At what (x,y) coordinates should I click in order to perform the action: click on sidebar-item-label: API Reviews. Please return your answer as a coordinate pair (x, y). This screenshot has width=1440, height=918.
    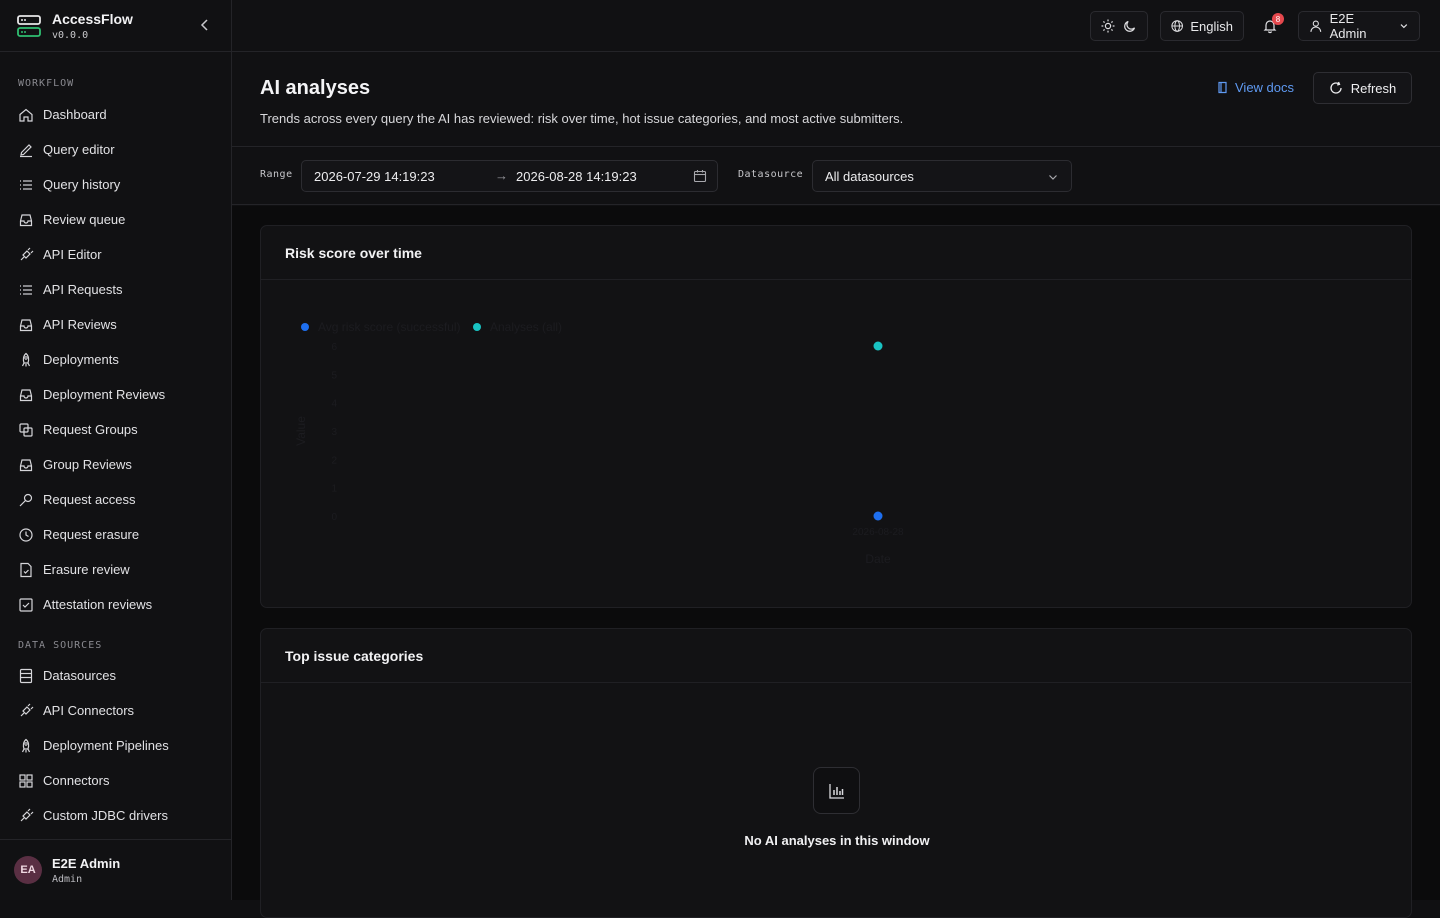
    Looking at the image, I should click on (80, 324).